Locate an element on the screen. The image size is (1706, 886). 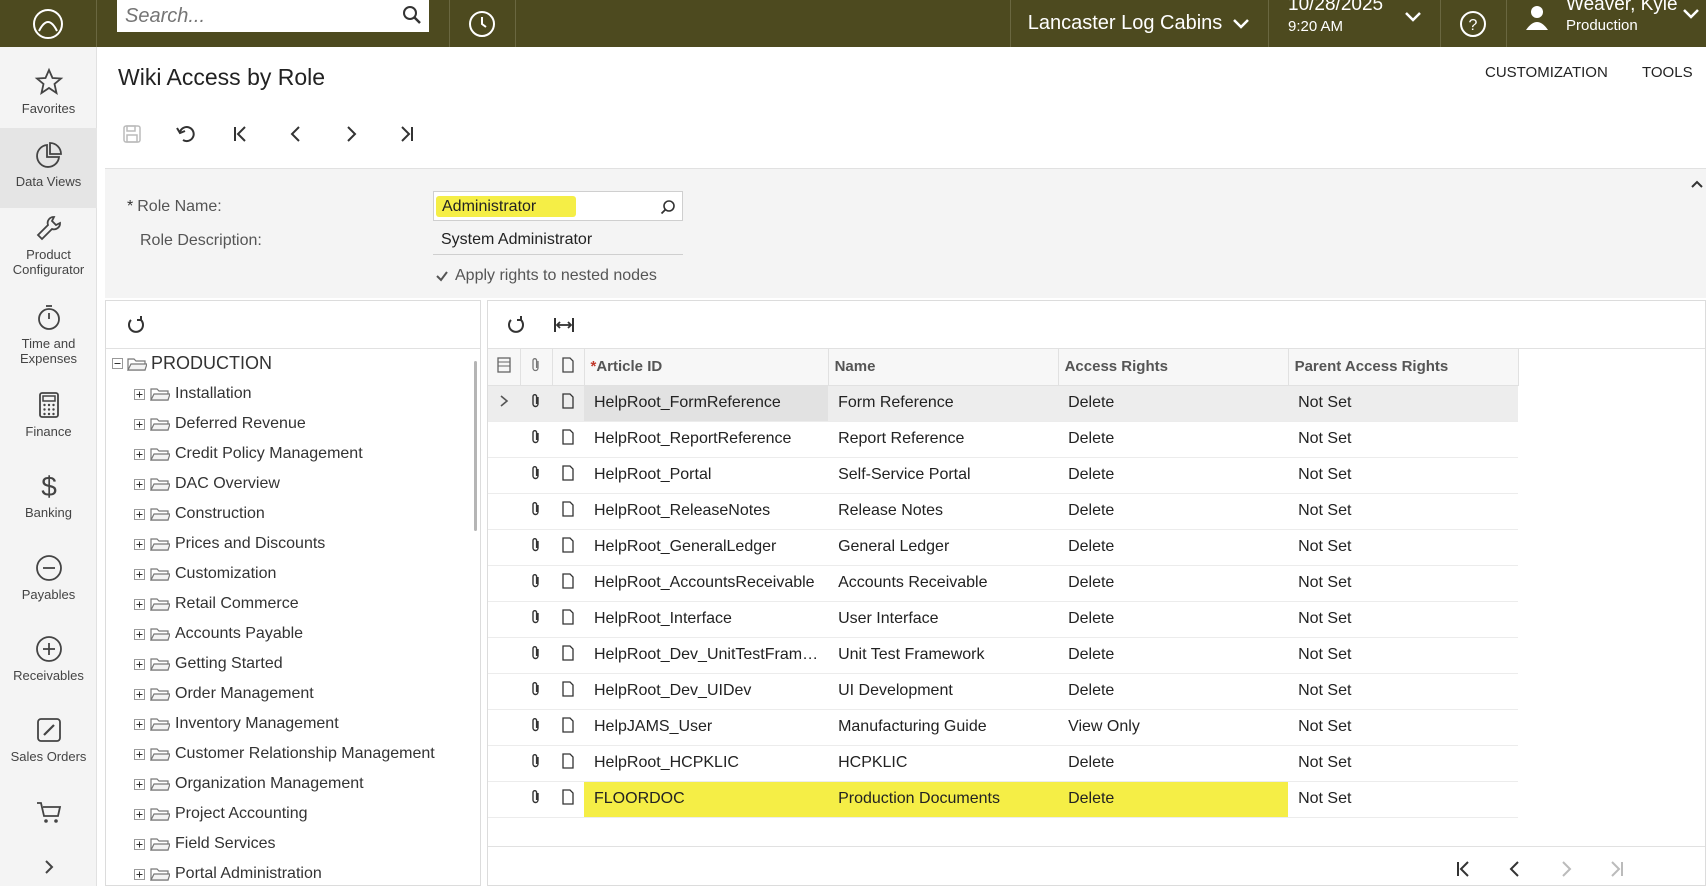
pager-first-button is located at coordinates (1464, 872).